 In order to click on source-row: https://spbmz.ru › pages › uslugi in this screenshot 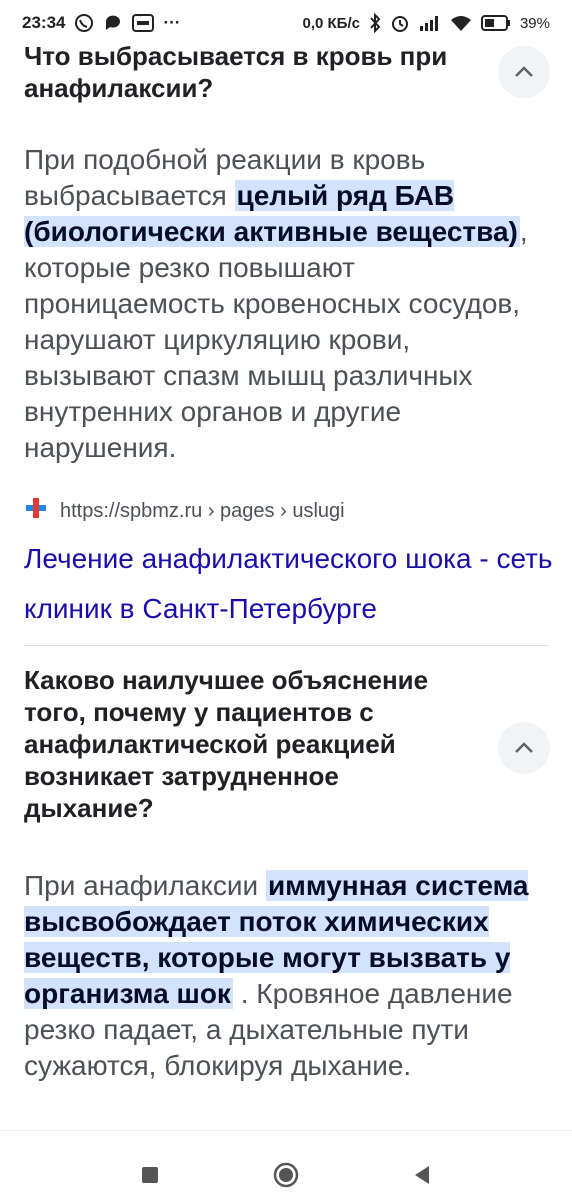, I will do `click(184, 511)`.